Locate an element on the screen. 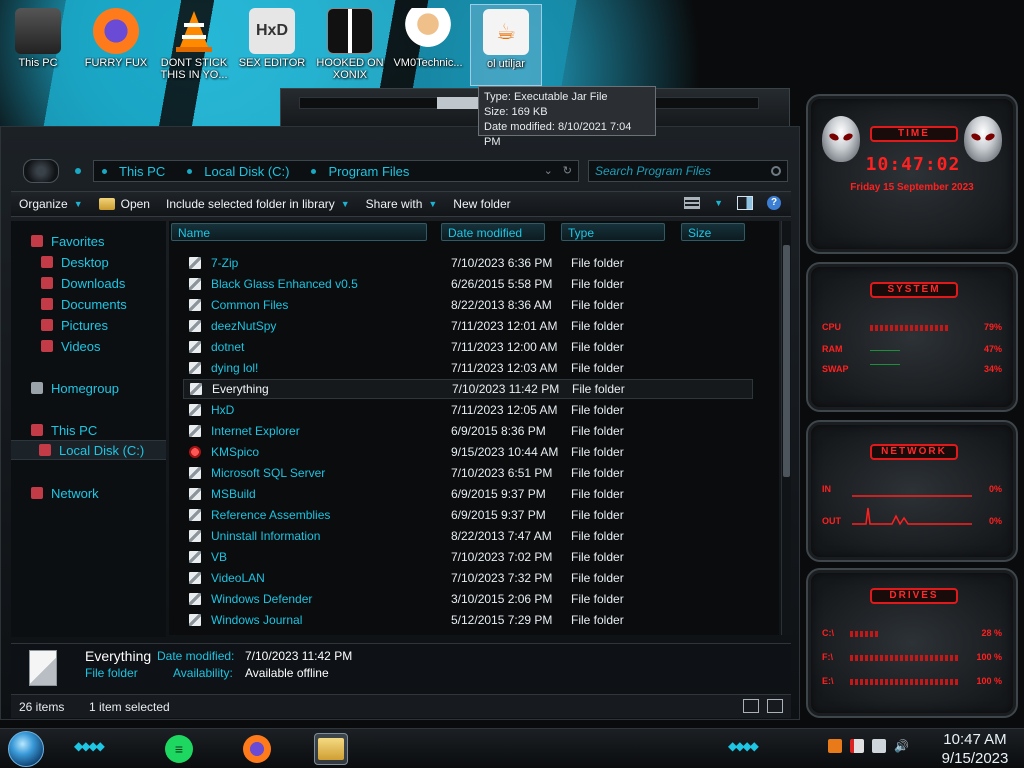 The height and width of the screenshot is (768, 1024). table-row: Common Files 8/22/2013 8:36 AM File folder is located at coordinates (468, 305).